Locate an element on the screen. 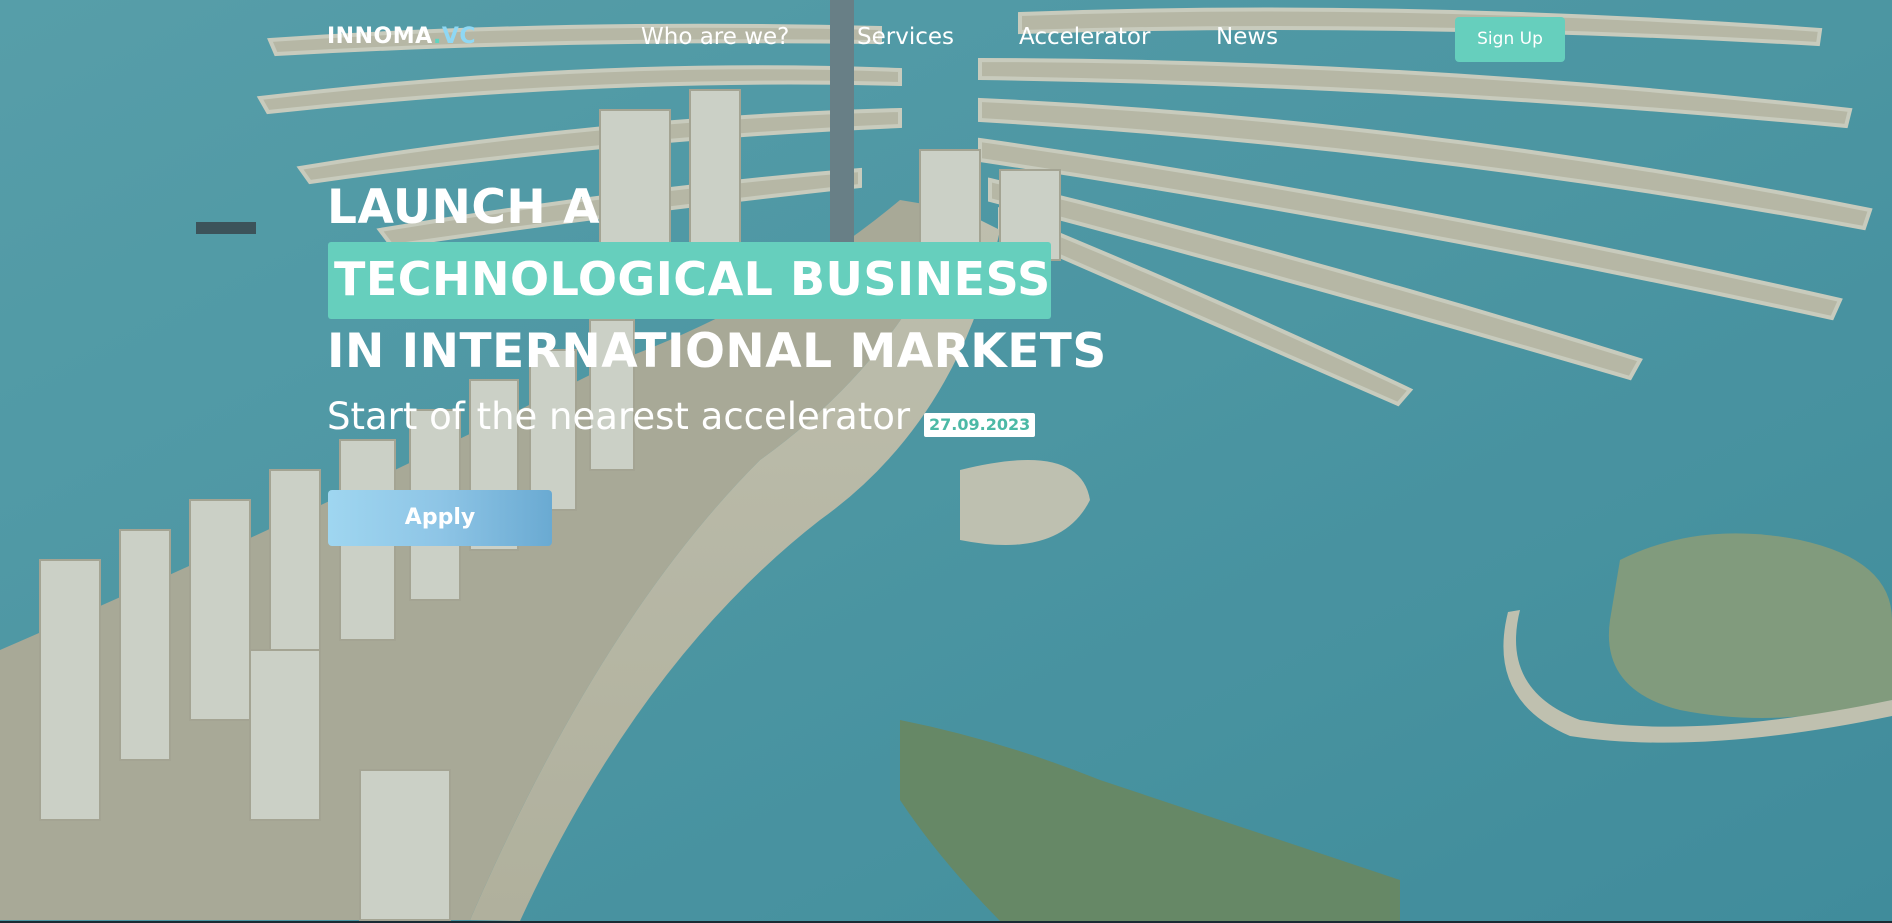 This screenshot has height=923, width=1892. nav-link-news: News is located at coordinates (1247, 37).